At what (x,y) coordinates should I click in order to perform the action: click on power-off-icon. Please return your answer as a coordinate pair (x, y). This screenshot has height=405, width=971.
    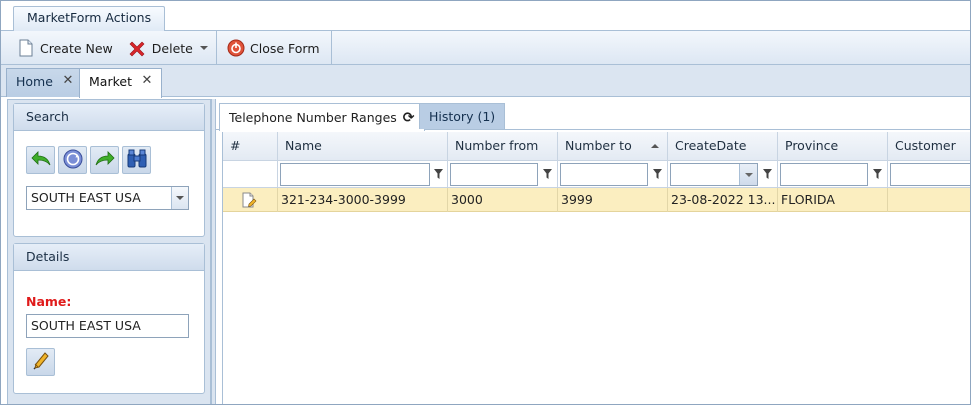
    Looking at the image, I should click on (236, 48).